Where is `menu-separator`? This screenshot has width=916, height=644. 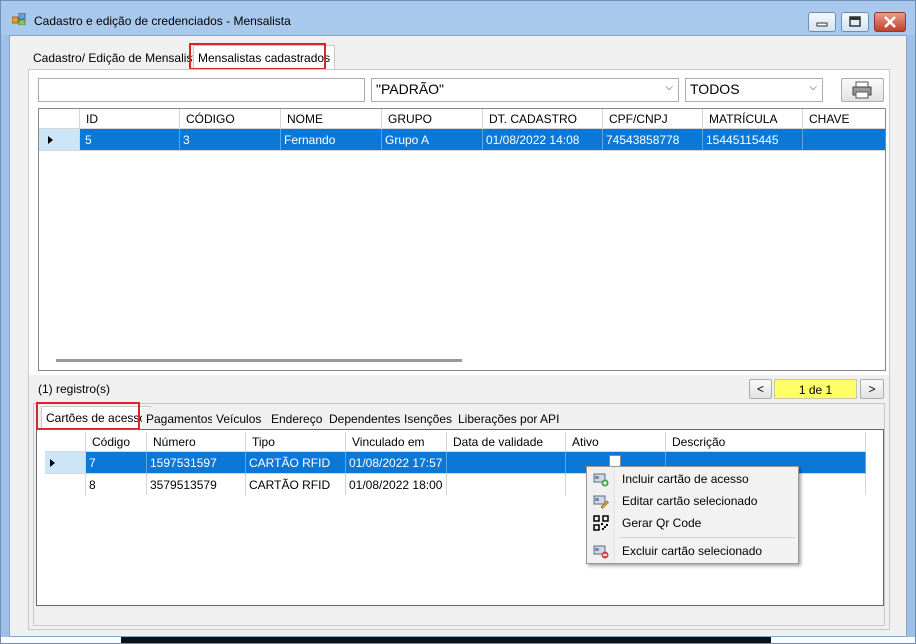
menu-separator is located at coordinates (707, 537).